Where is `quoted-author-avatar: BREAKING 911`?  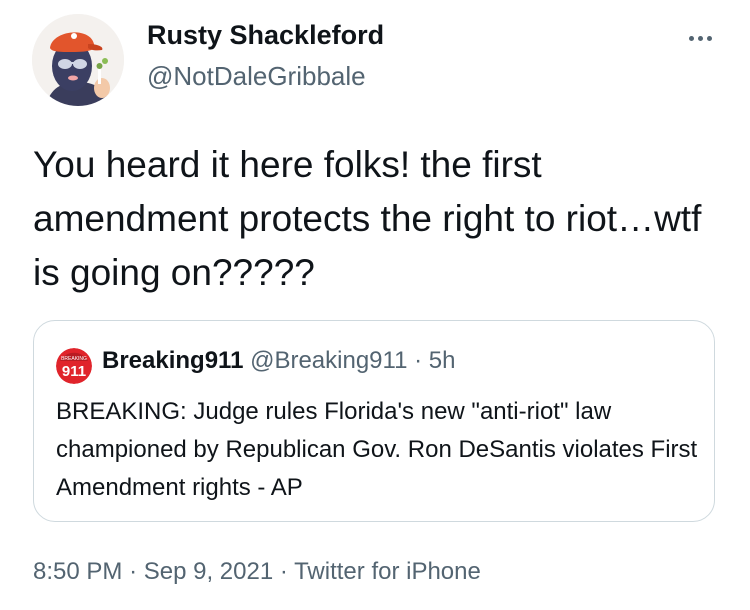
quoted-author-avatar: BREAKING 911 is located at coordinates (74, 366).